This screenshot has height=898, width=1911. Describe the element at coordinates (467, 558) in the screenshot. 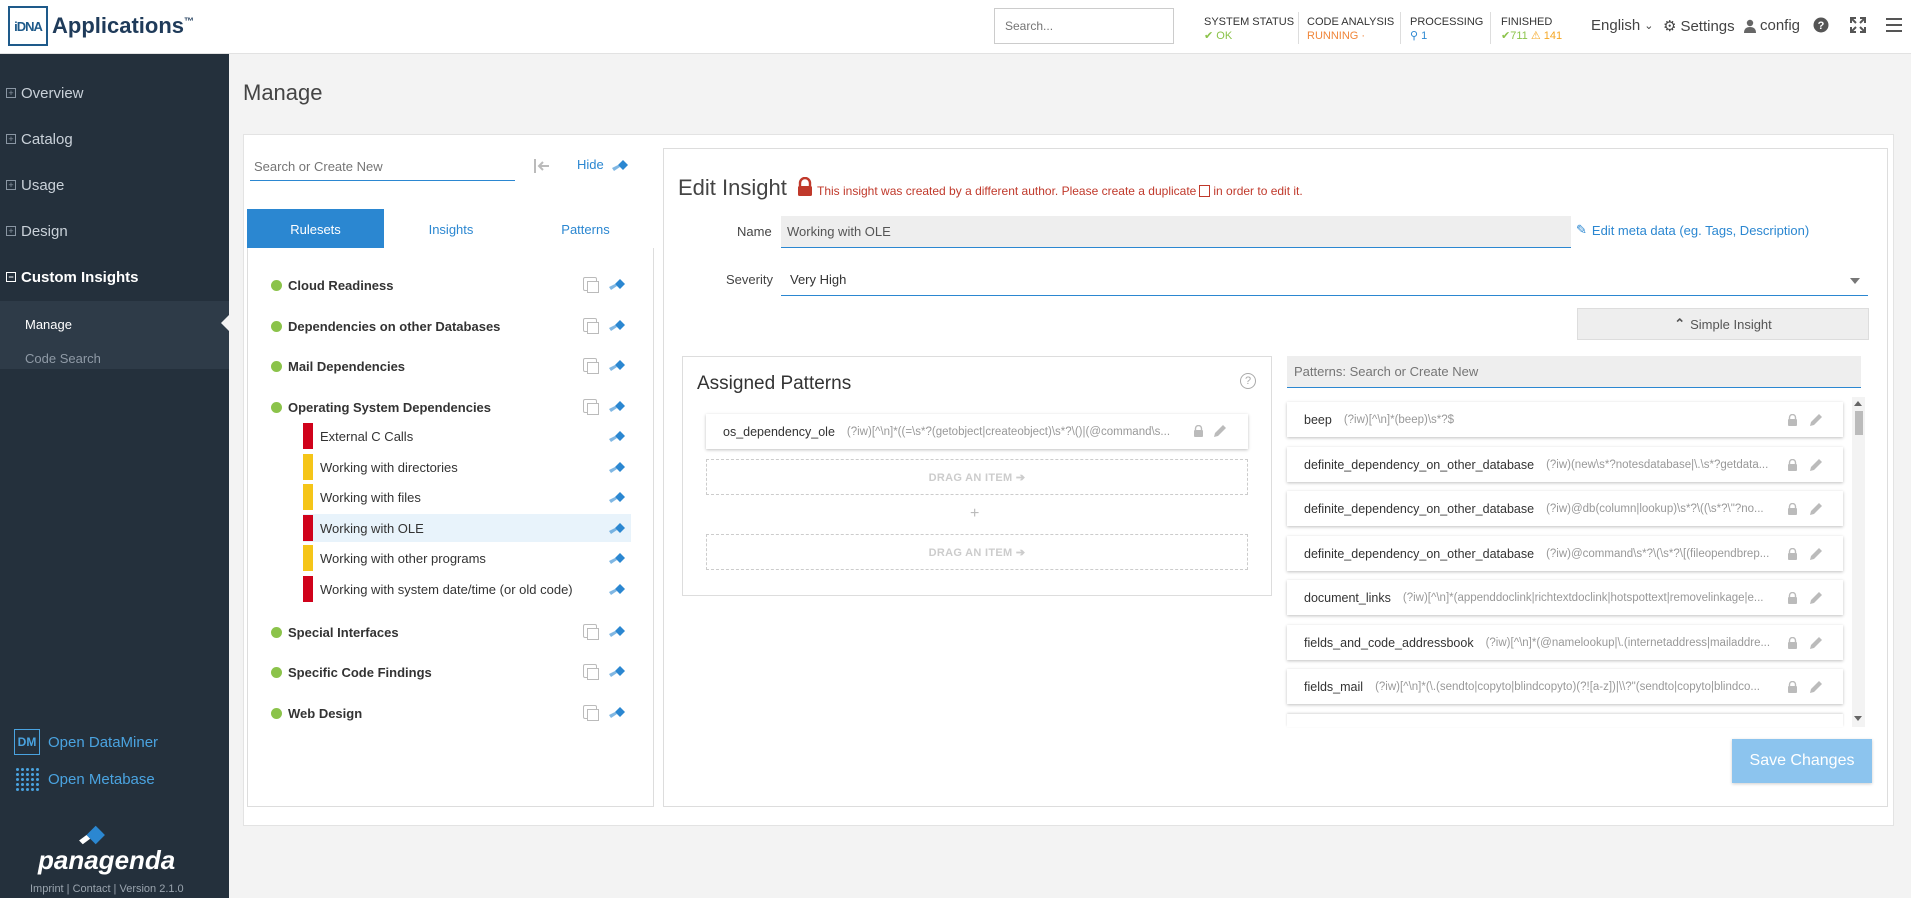

I see `insight-item: Working with other programs` at that location.